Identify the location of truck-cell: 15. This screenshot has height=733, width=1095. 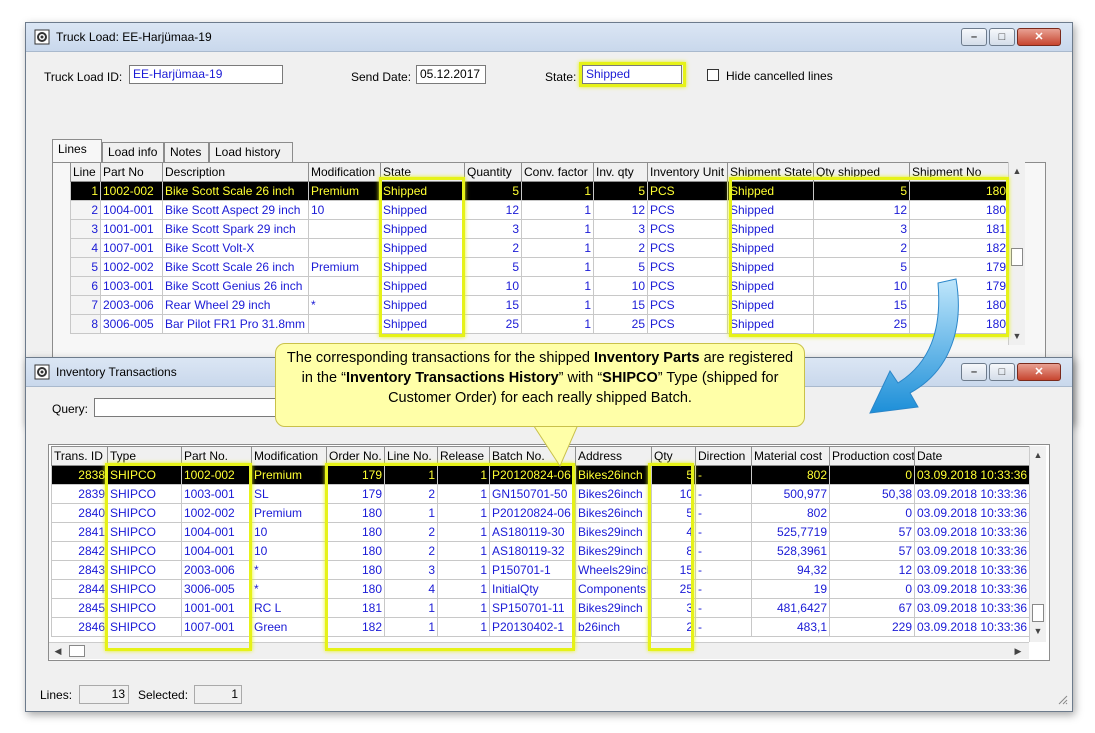
(620, 305).